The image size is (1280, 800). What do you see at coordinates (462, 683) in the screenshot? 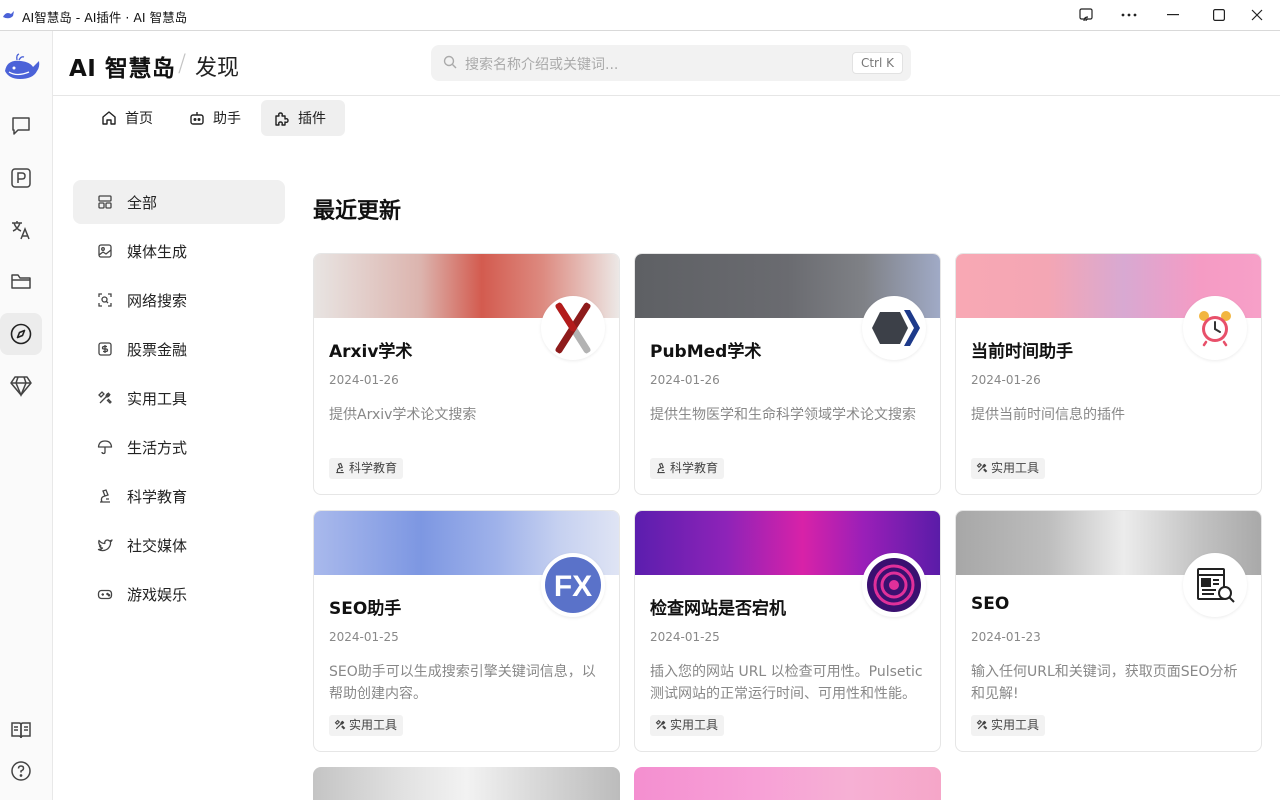
I see `card-description: SEO助手可以生成搜索引擎关键词信息，以帮助创建内容。` at bounding box center [462, 683].